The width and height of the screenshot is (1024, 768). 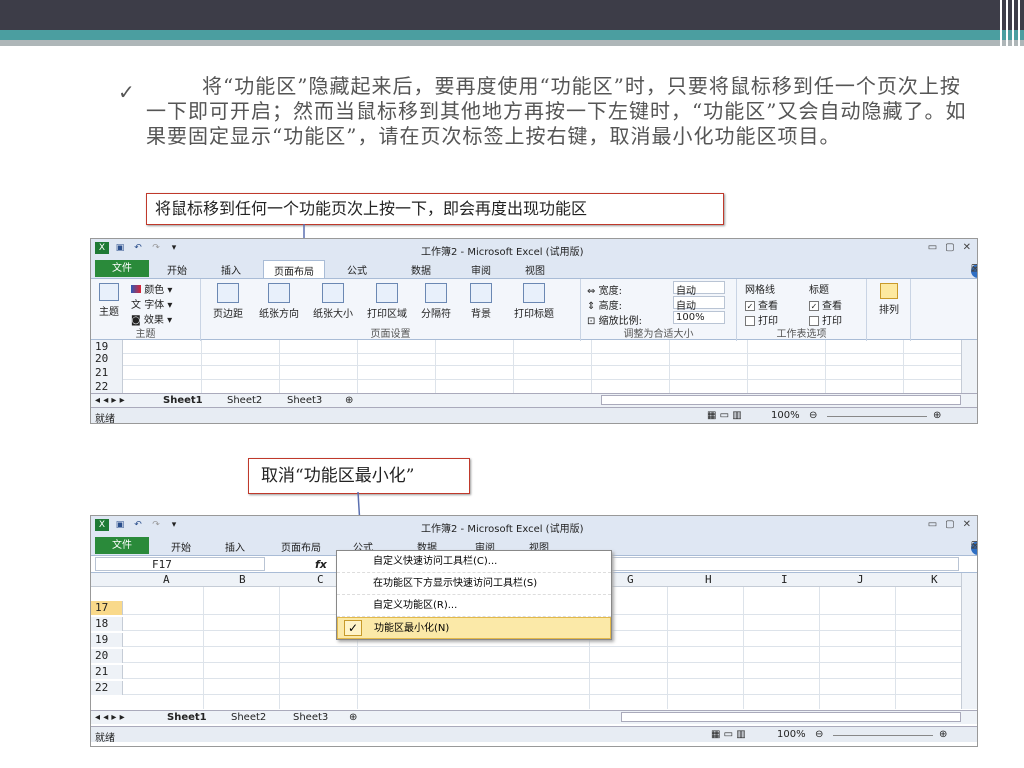 What do you see at coordinates (512, 15) in the screenshot?
I see `header-band` at bounding box center [512, 15].